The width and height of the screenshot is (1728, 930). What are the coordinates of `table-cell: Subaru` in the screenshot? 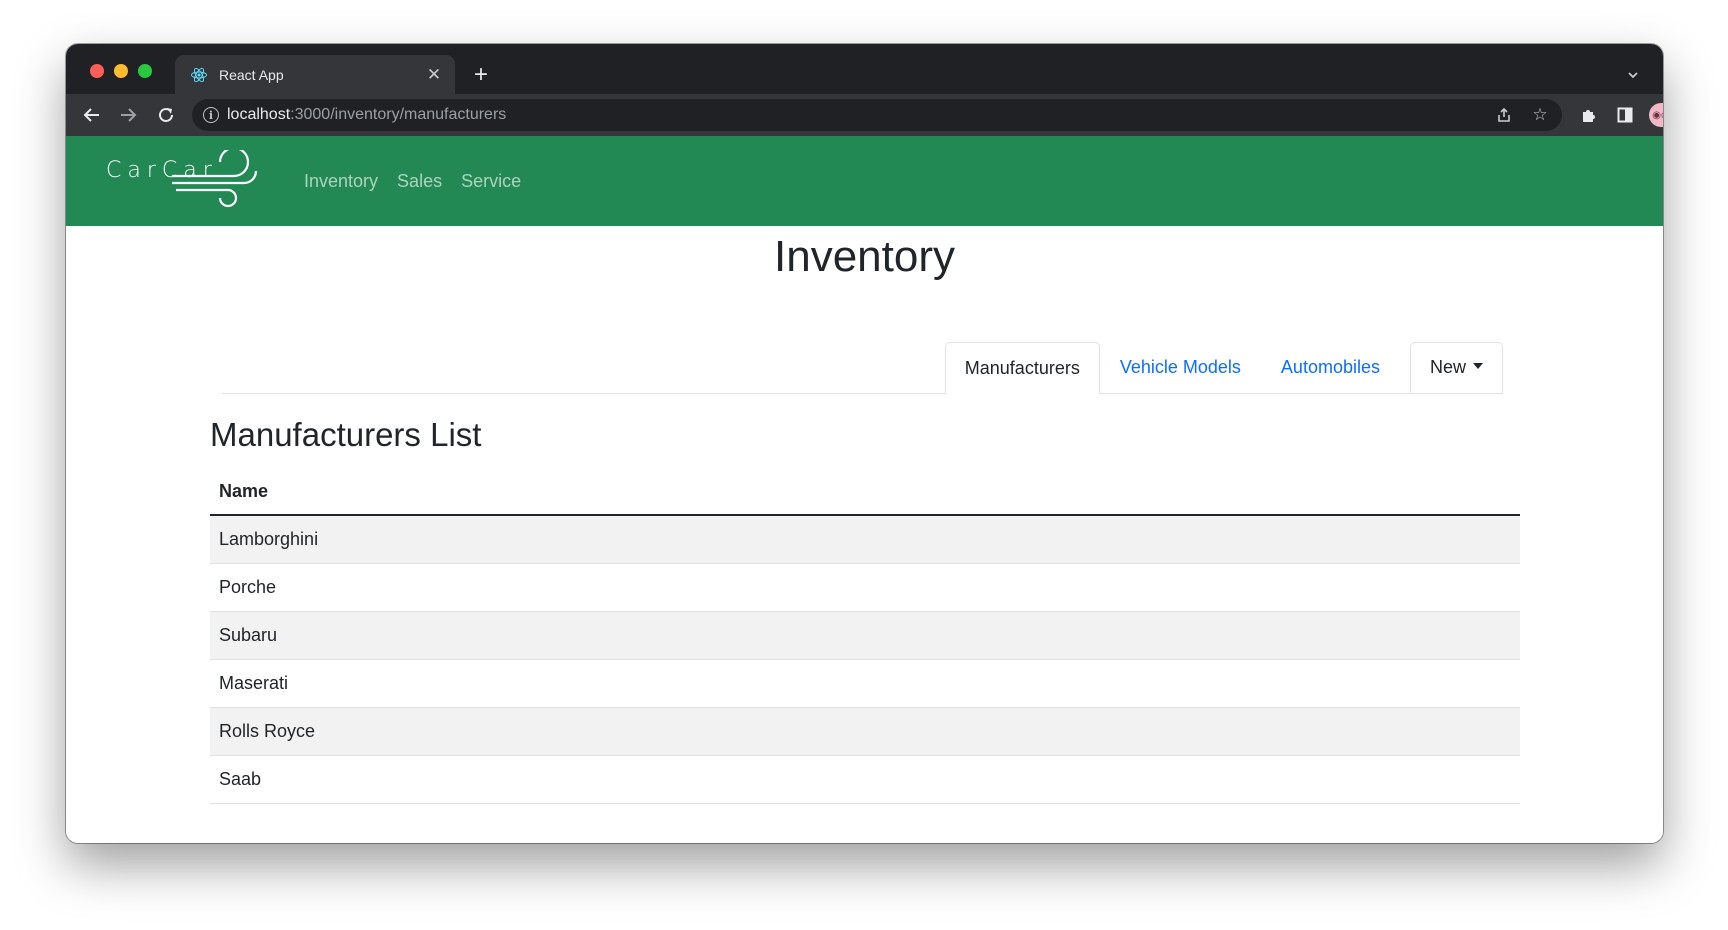 It's located at (865, 635).